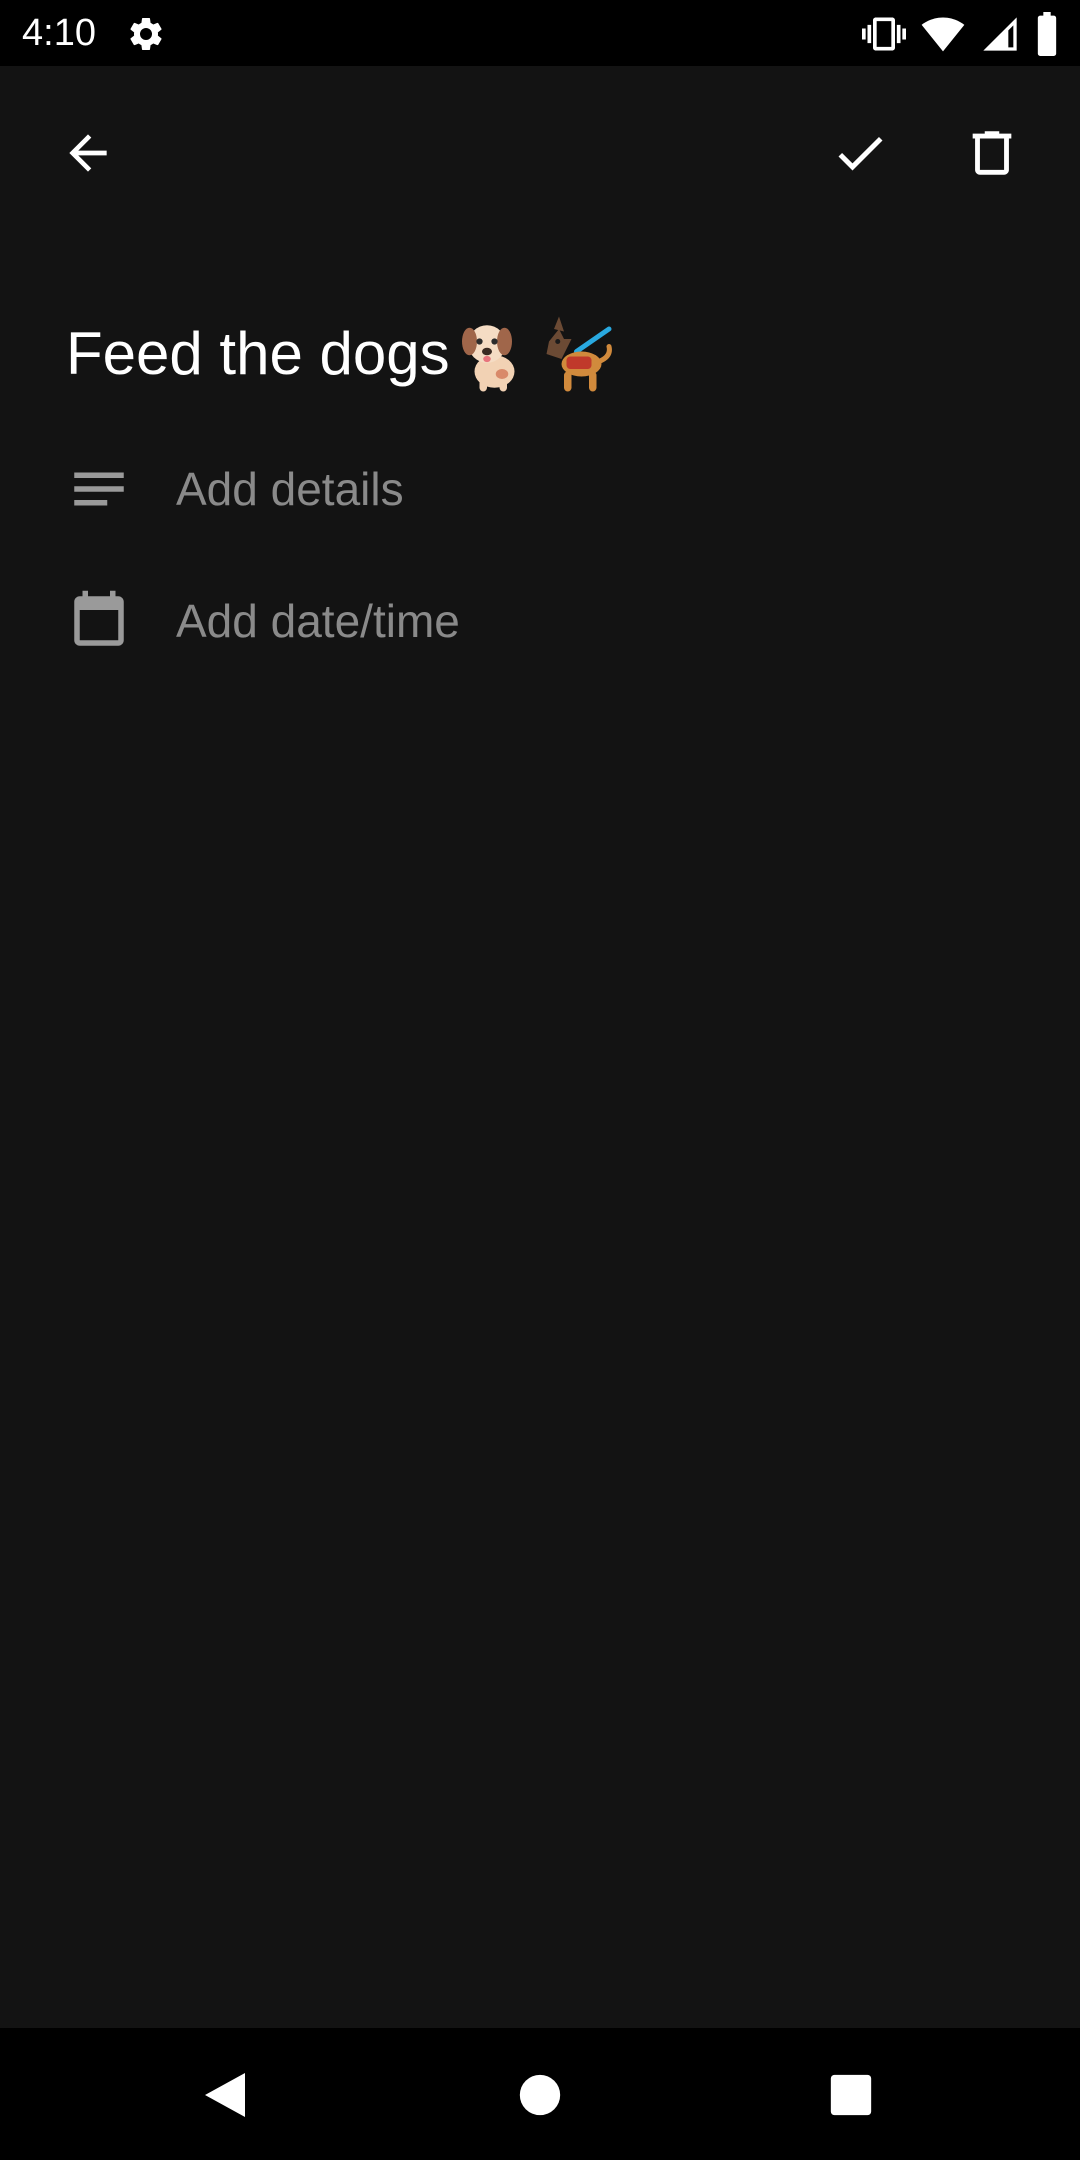 The width and height of the screenshot is (1080, 2160). I want to click on mark-complete-button, so click(860, 153).